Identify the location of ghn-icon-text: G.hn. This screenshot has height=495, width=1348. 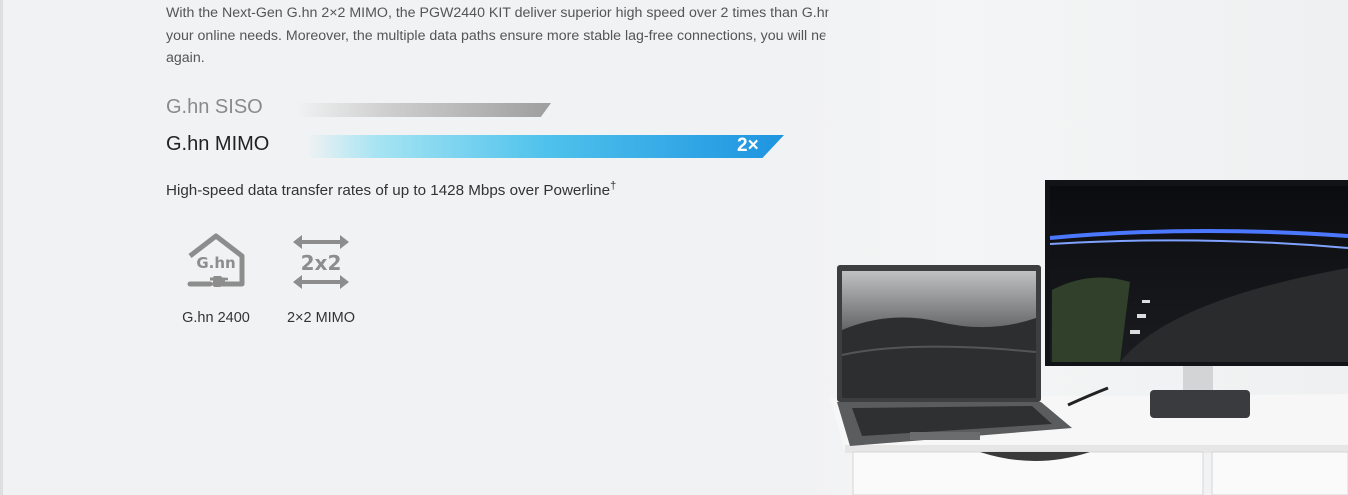
(215, 263).